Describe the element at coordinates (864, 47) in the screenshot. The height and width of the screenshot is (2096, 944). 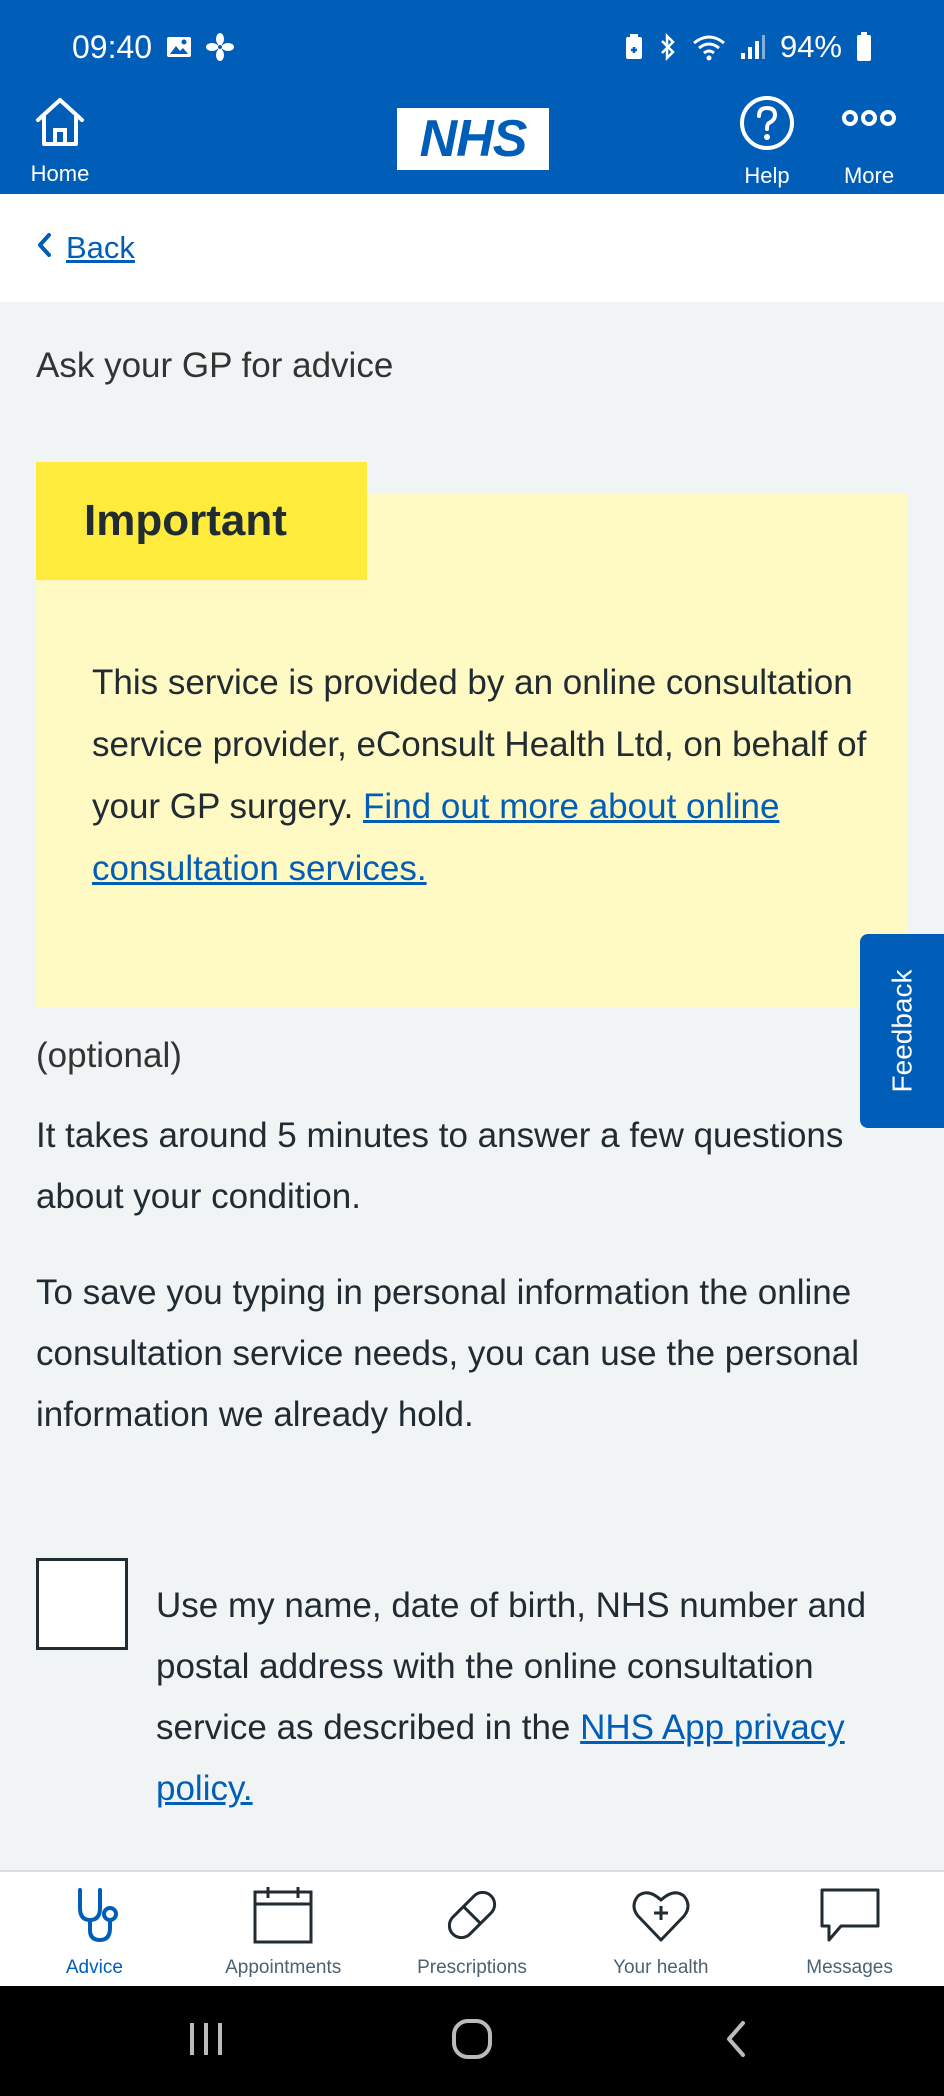
I see `battery-icon` at that location.